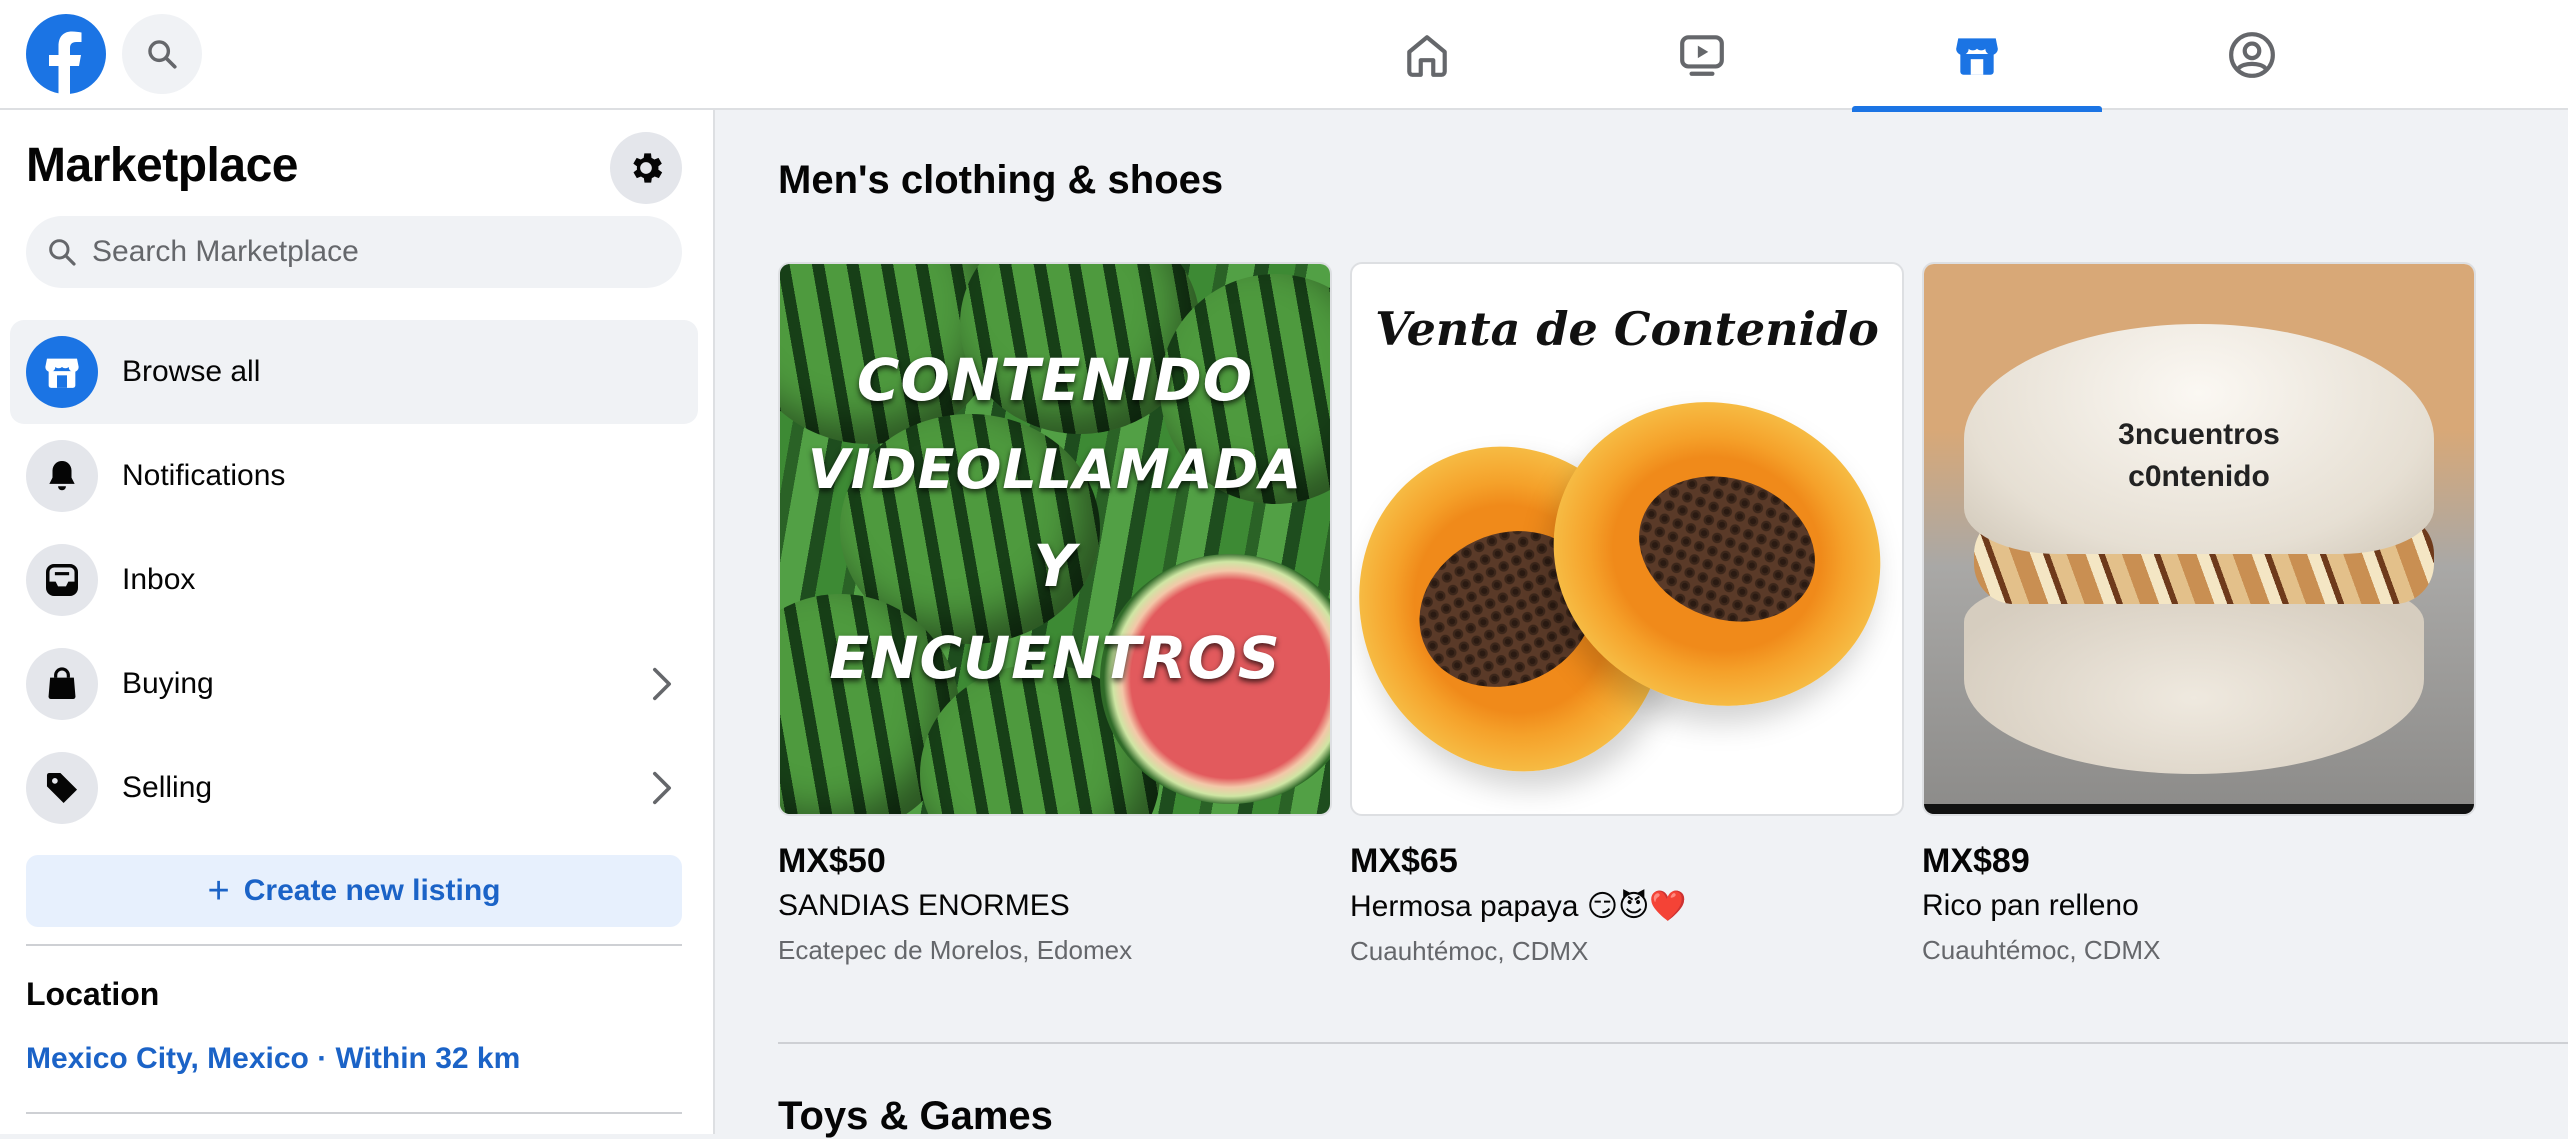  I want to click on create-new-listing-button: + Create new listing, so click(354, 891).